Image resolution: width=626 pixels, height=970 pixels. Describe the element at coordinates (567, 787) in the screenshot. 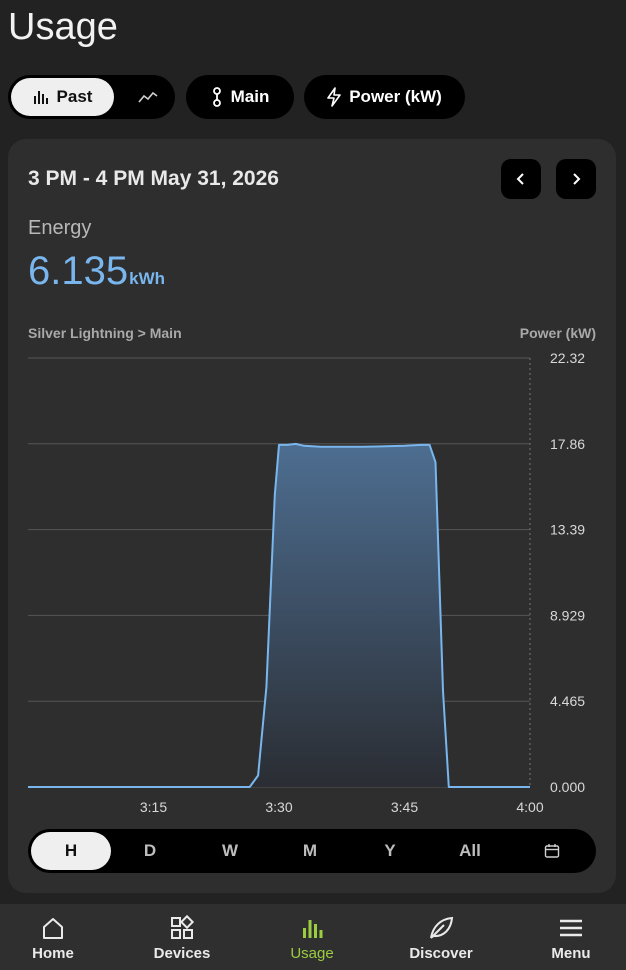

I see `y-tick-label: 0.000` at that location.